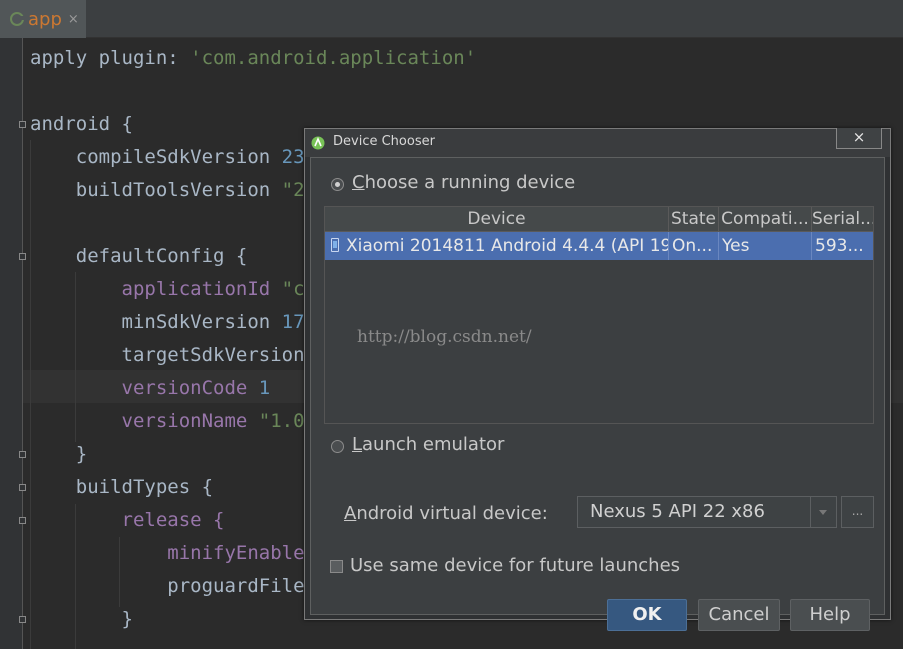 The height and width of the screenshot is (649, 903). I want to click on phone-icon, so click(335, 245).